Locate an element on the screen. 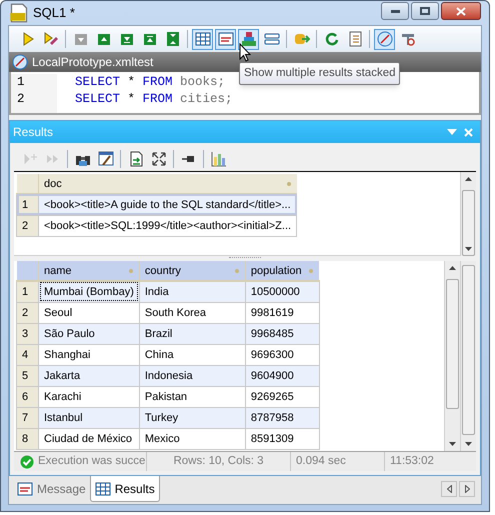 The width and height of the screenshot is (495, 515). status-message: Execution was succe is located at coordinates (92, 462).